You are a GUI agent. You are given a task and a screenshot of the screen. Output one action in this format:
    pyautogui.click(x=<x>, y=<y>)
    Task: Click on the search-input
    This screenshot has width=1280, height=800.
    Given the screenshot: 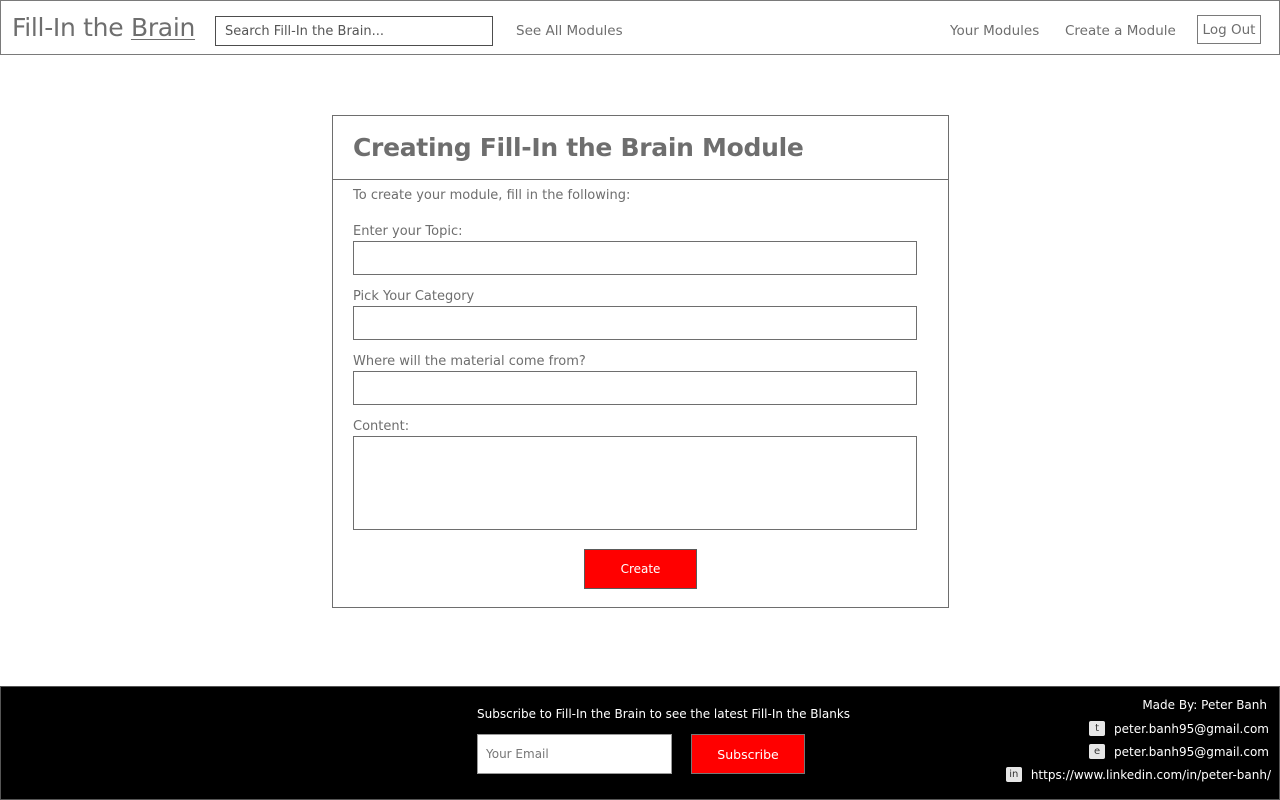 What is the action you would take?
    pyautogui.click(x=354, y=31)
    